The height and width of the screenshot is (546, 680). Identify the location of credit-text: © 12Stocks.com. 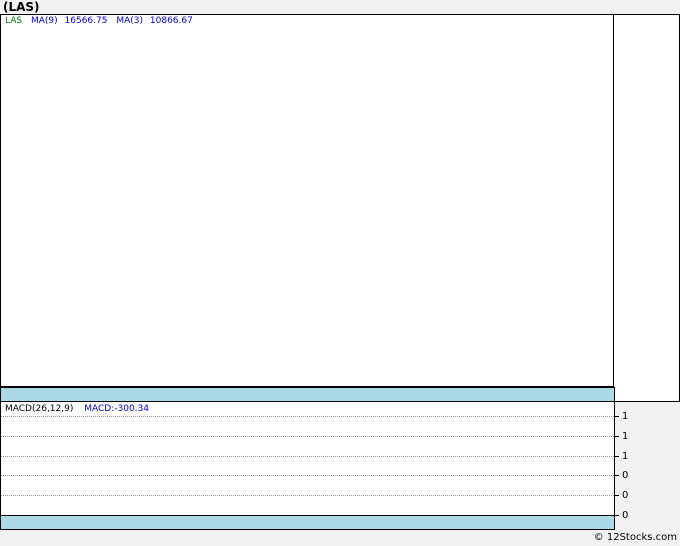
(635, 537).